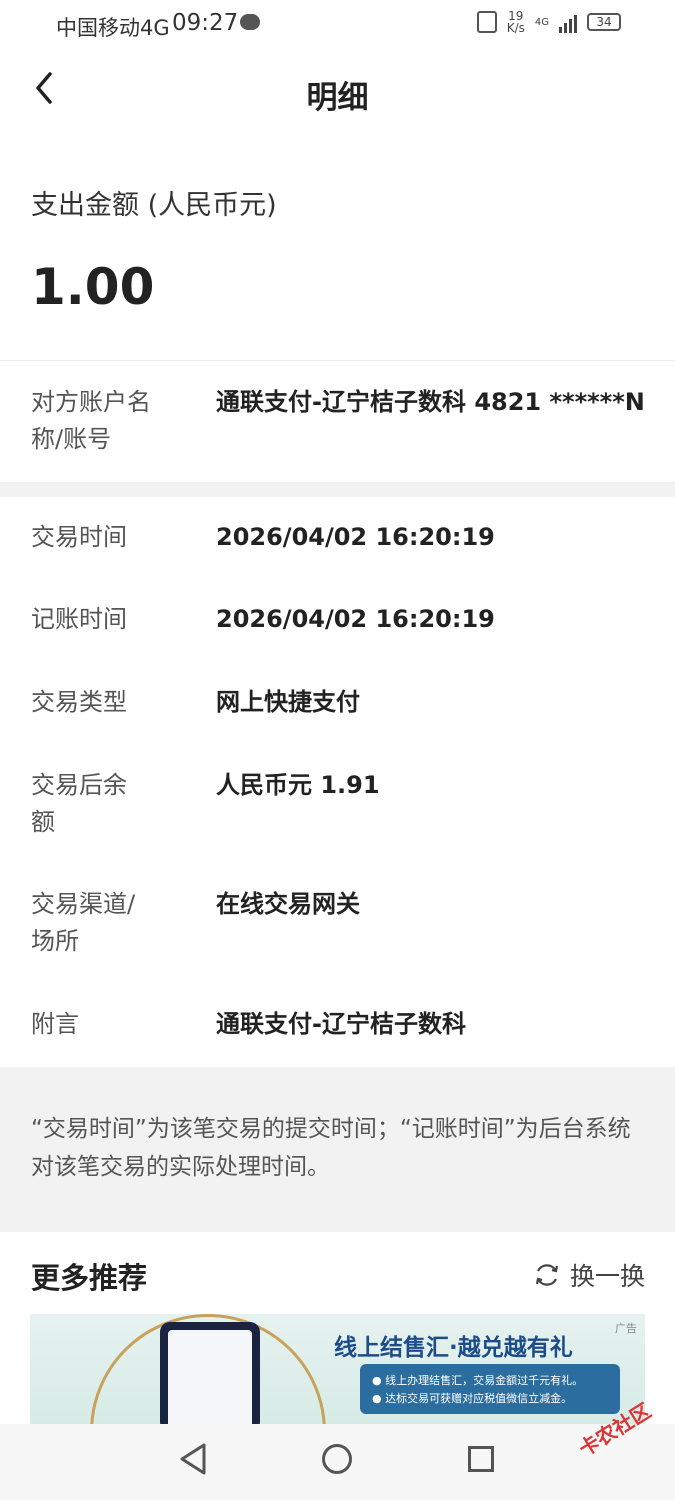 The height and width of the screenshot is (1500, 675). What do you see at coordinates (481, 1459) in the screenshot?
I see `nav-recent-icon` at bounding box center [481, 1459].